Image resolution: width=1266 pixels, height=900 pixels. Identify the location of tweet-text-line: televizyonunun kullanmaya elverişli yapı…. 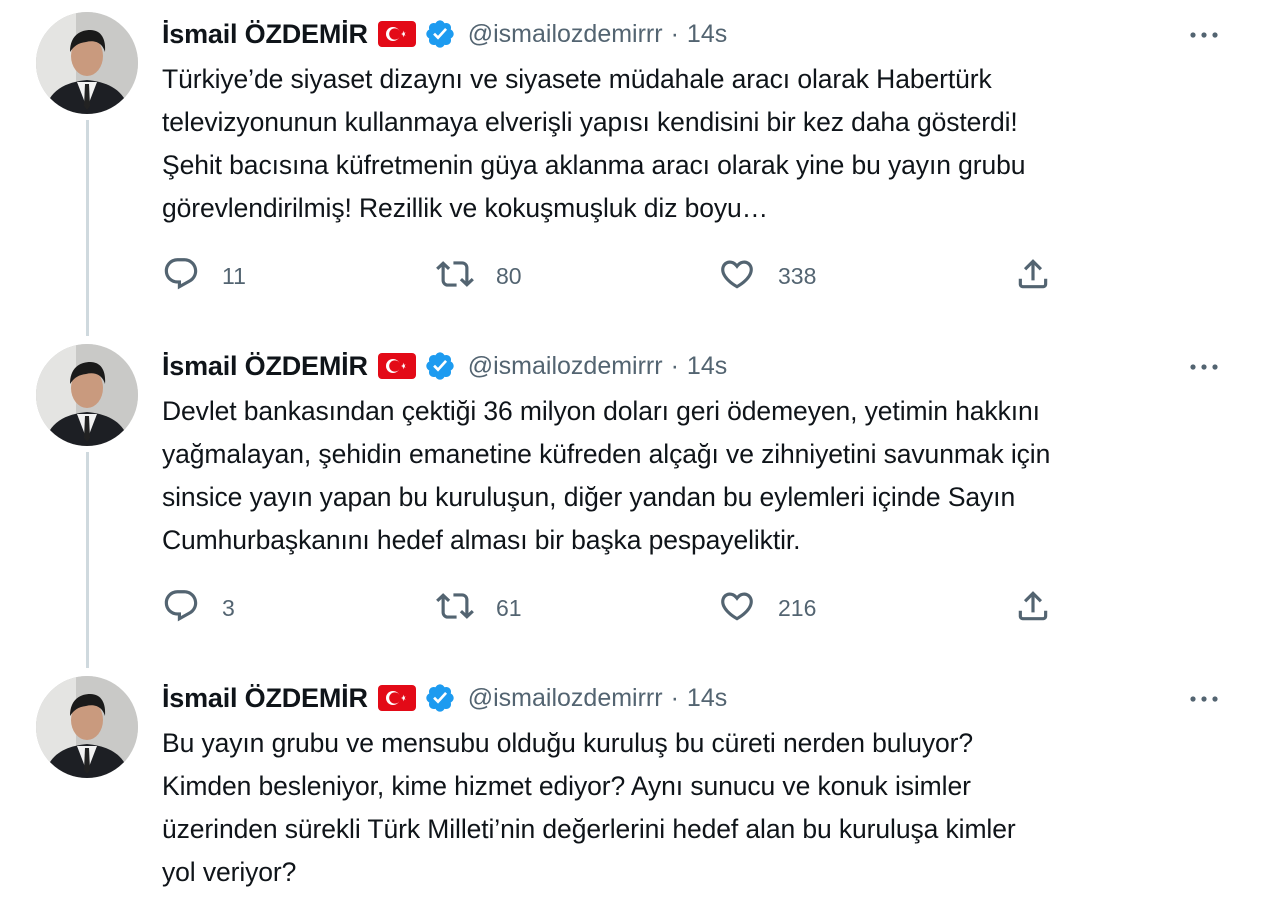
(590, 122).